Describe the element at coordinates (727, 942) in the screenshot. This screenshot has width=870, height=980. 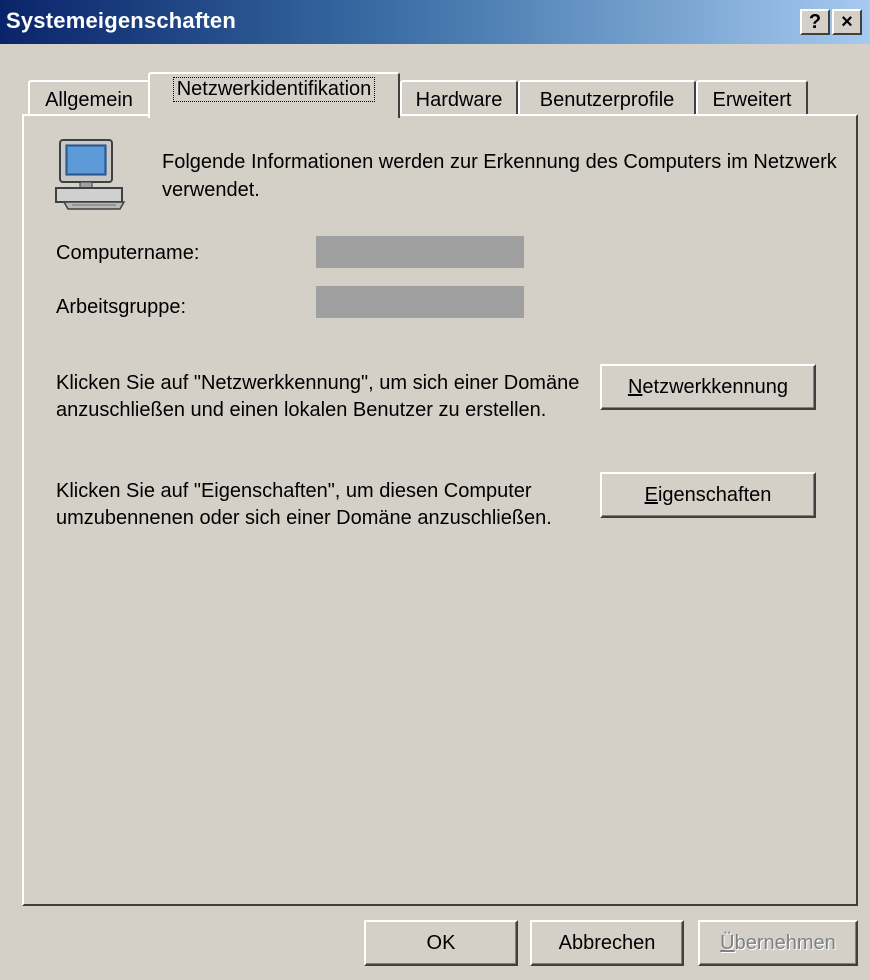
I see `apply-accel: Ü` at that location.